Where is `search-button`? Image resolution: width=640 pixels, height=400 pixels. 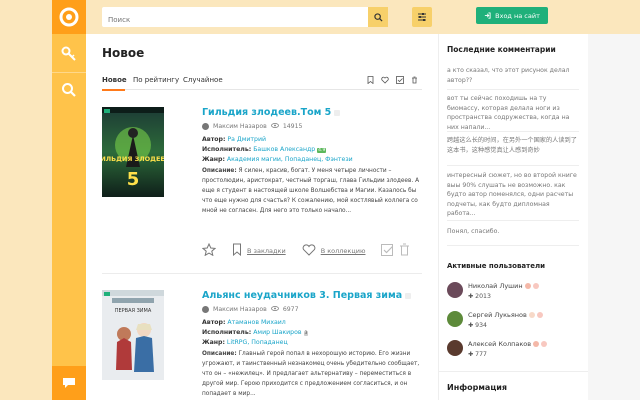
search-button is located at coordinates (378, 17).